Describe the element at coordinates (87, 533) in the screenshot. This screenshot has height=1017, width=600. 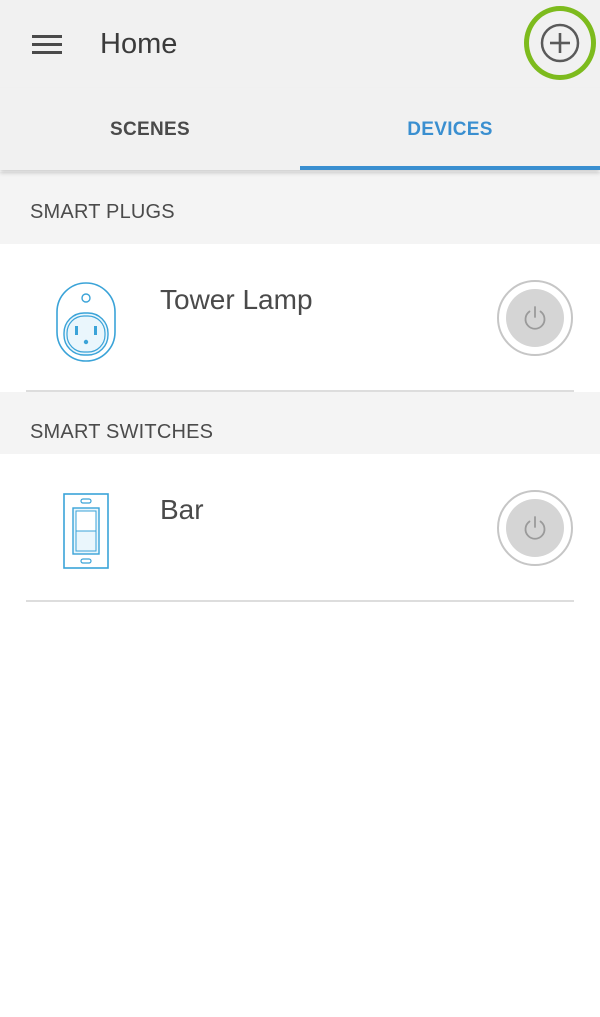
I see `light-switch-icon` at that location.